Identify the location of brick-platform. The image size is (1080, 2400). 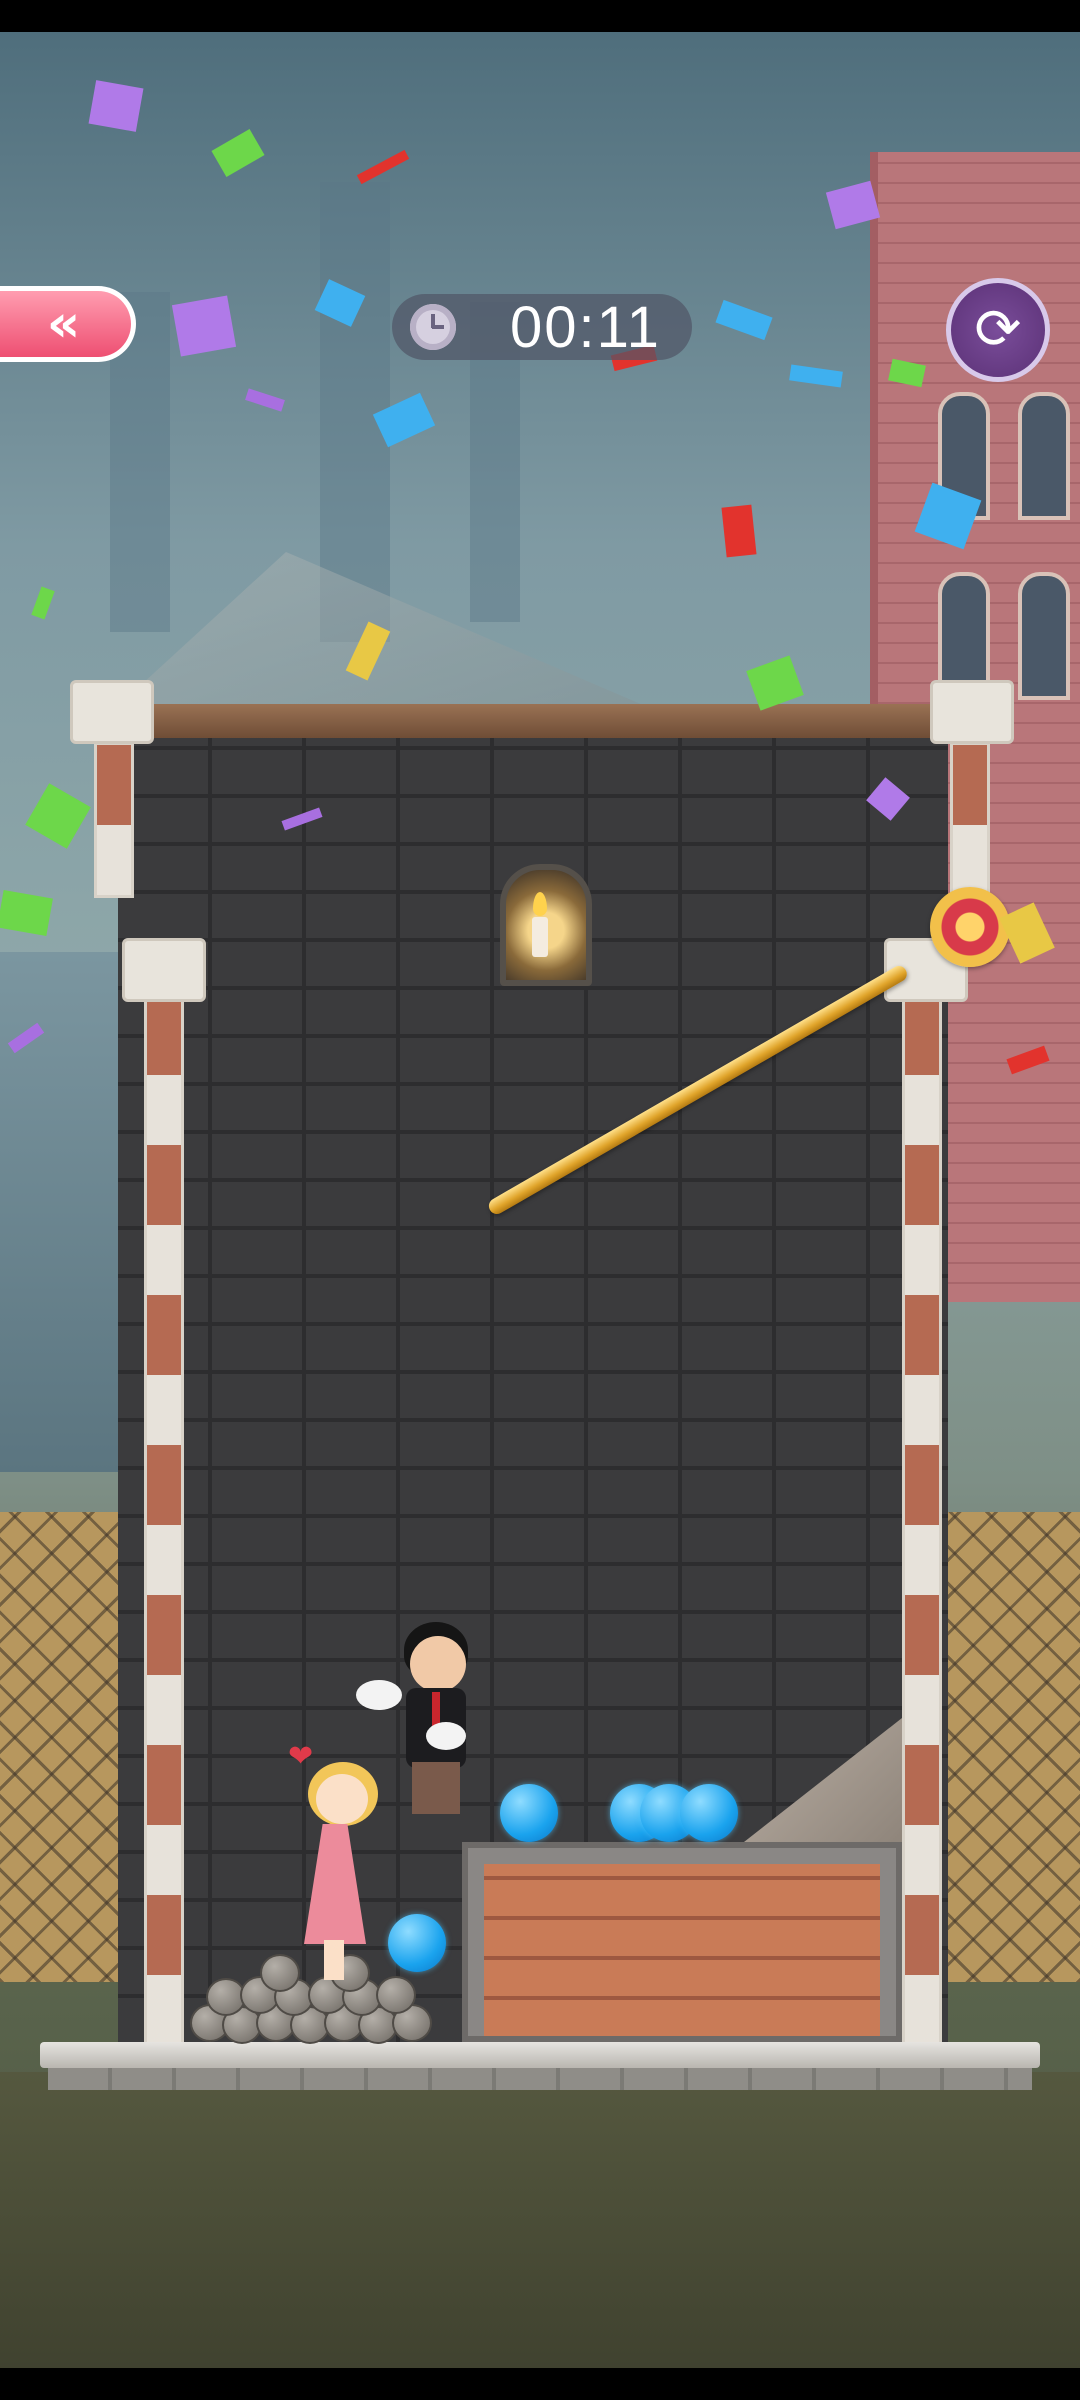
(682, 1942).